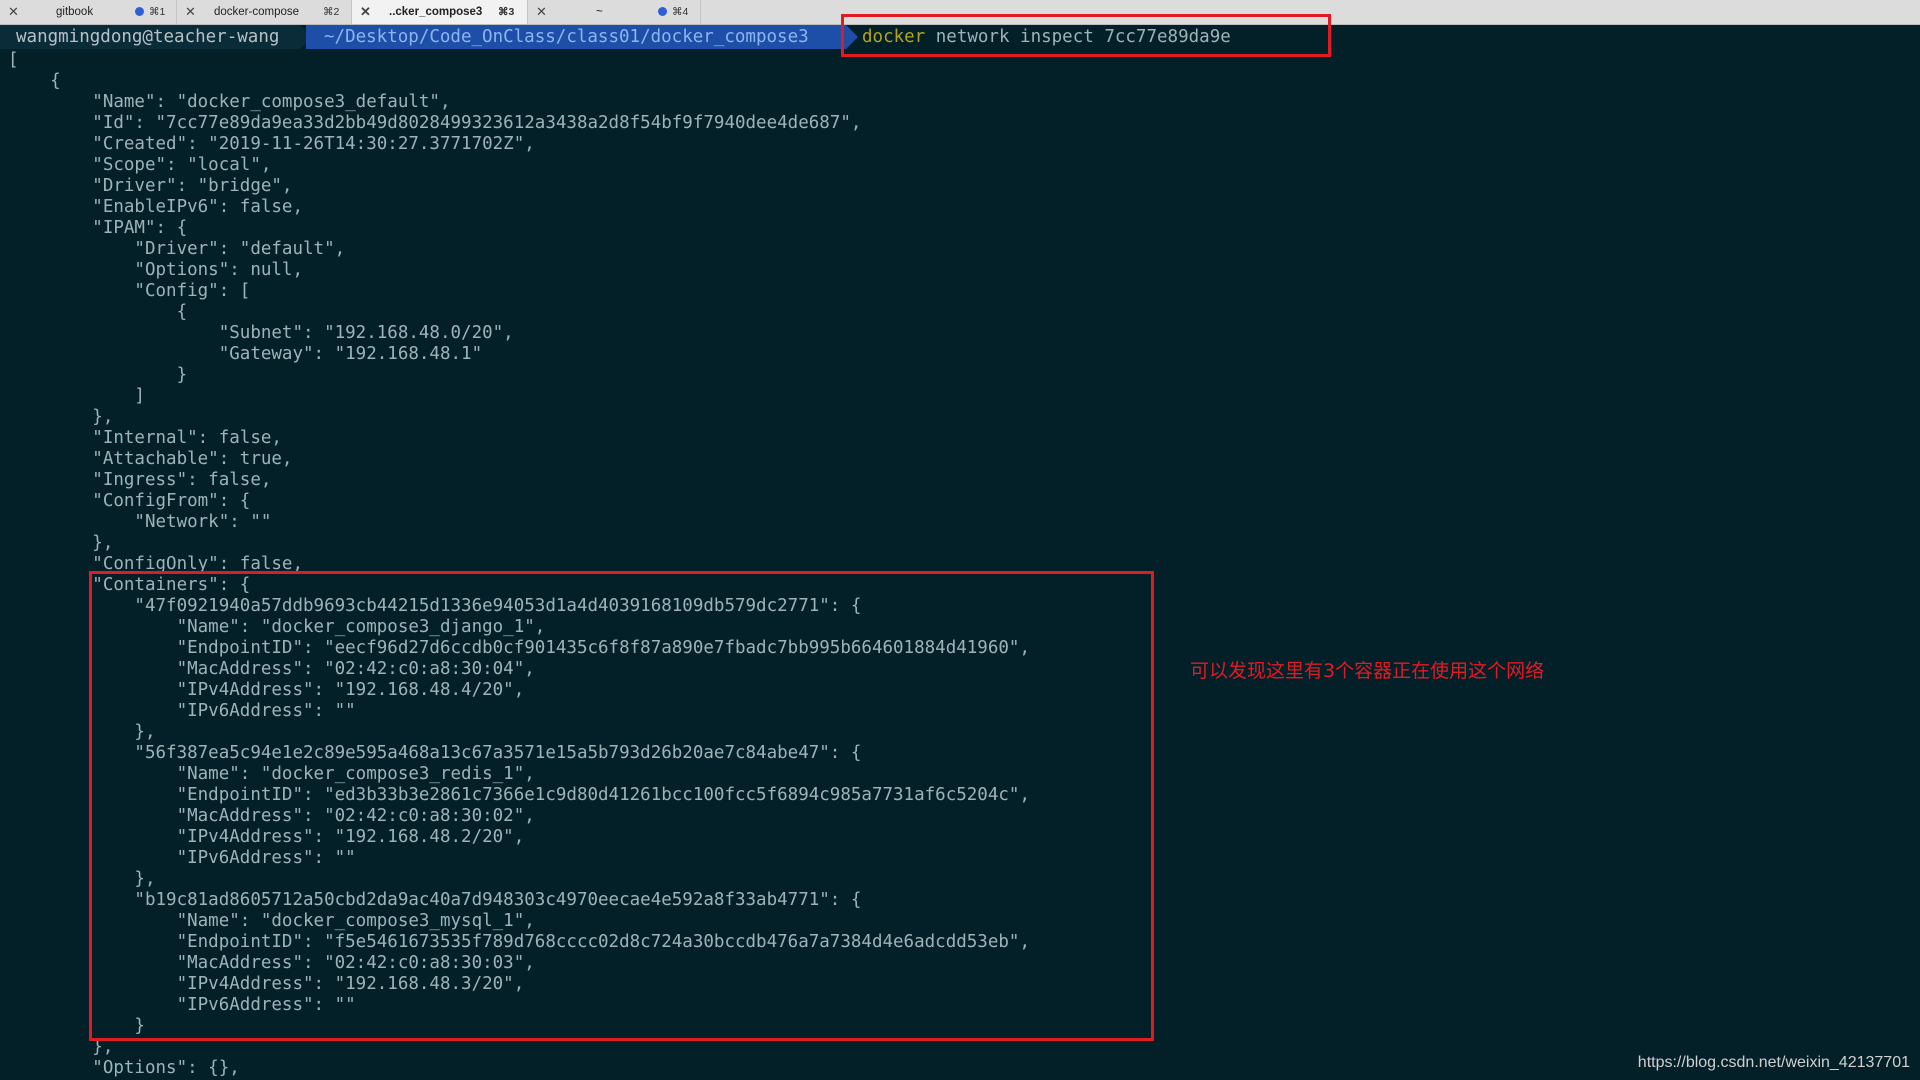 This screenshot has width=1920, height=1080. Describe the element at coordinates (129, 501) in the screenshot. I see `output-line: "ConfigFrom": {` at that location.